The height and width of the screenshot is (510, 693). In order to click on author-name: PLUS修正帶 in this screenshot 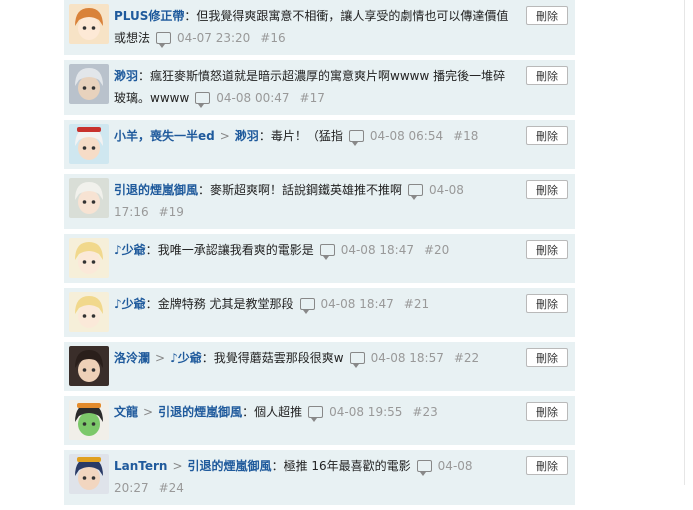, I will do `click(149, 16)`.